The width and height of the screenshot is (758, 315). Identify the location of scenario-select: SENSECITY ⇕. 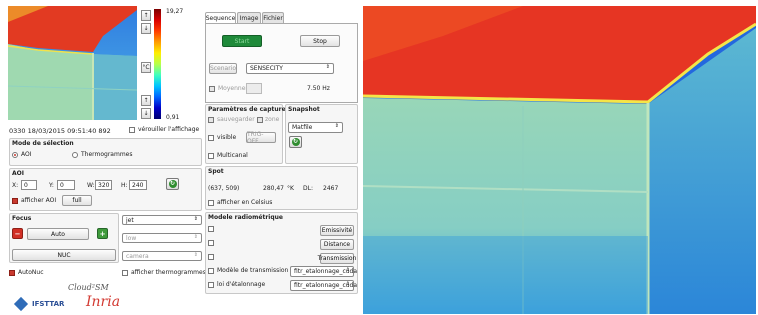
(290, 68).